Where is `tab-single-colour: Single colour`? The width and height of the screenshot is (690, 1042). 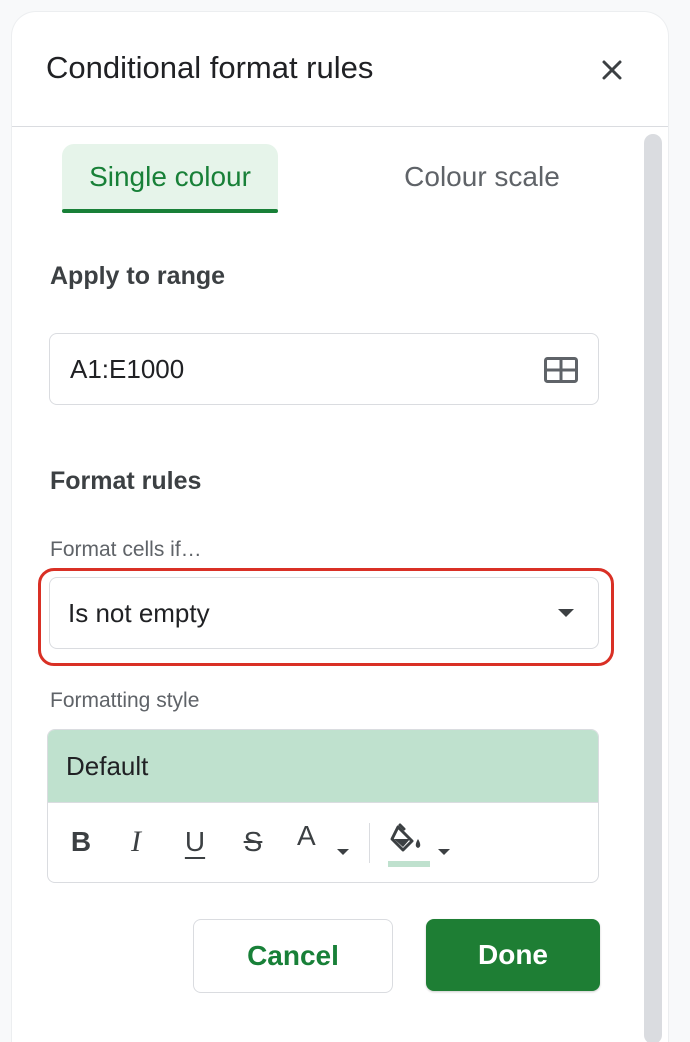
tab-single-colour: Single colour is located at coordinates (170, 178).